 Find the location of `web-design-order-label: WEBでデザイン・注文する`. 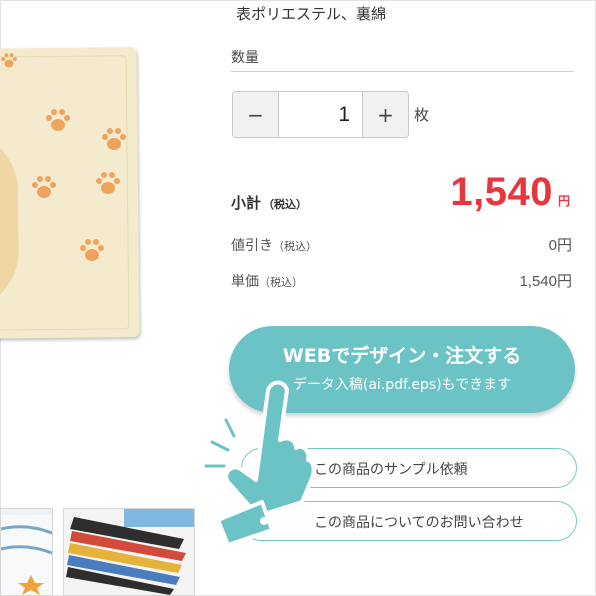

web-design-order-label: WEBでデザイン・注文する is located at coordinates (402, 356).